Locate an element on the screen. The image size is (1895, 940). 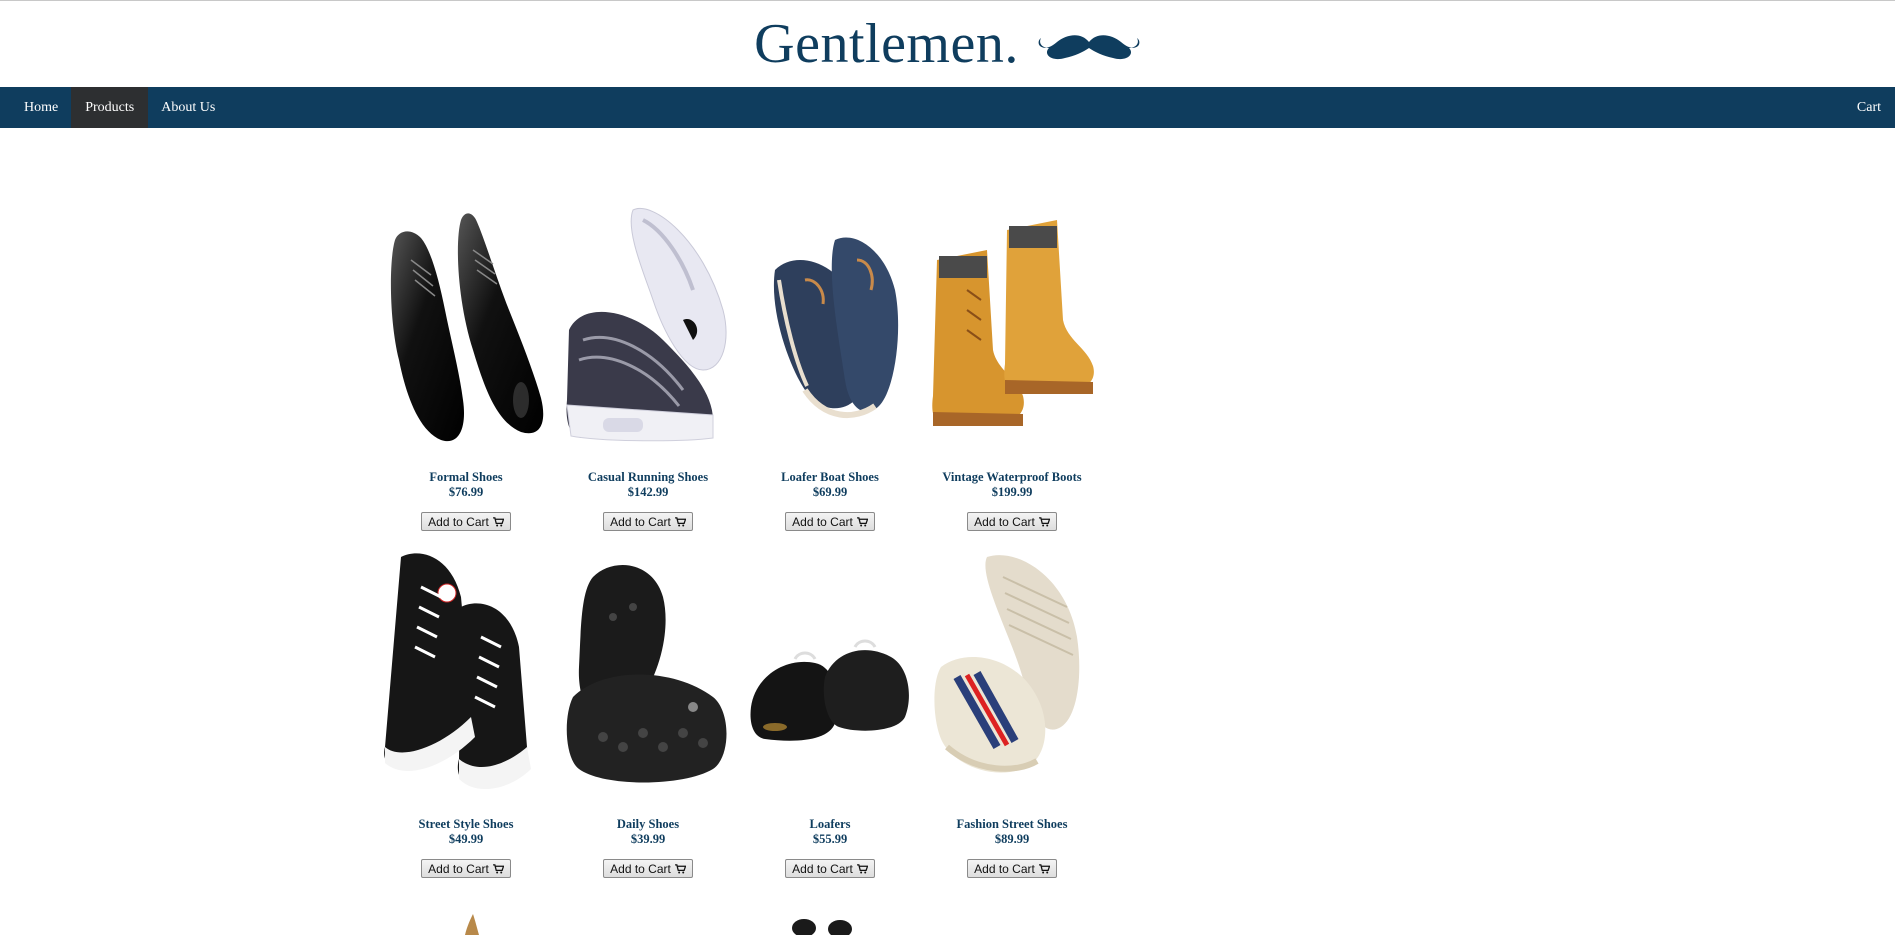
product-card: Street Style Shoes $49.99 Add to Cart is located at coordinates (466, 712).